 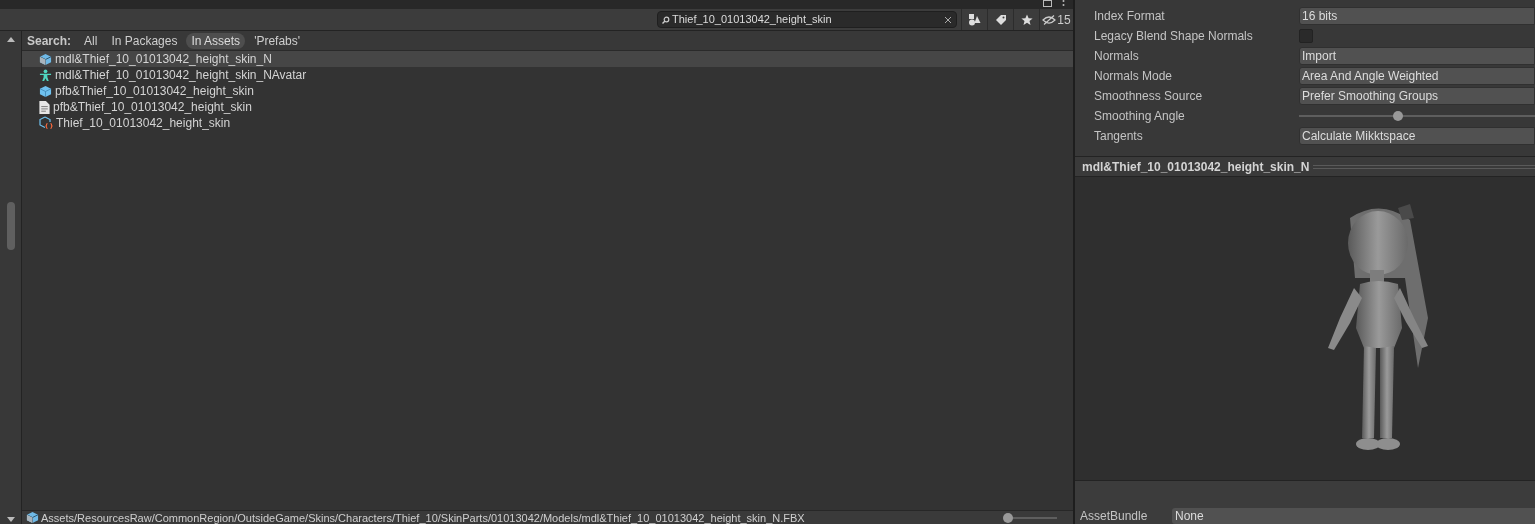 I want to click on property-label: Index Format, so click(x=1129, y=16).